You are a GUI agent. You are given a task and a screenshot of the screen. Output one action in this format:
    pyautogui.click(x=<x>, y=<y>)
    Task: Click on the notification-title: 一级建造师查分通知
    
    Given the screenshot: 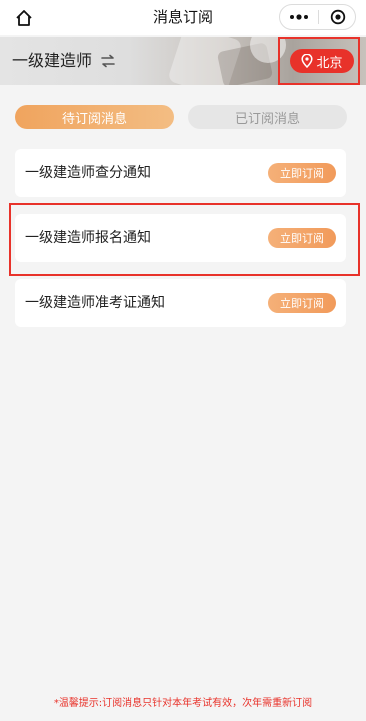 What is the action you would take?
    pyautogui.click(x=88, y=173)
    